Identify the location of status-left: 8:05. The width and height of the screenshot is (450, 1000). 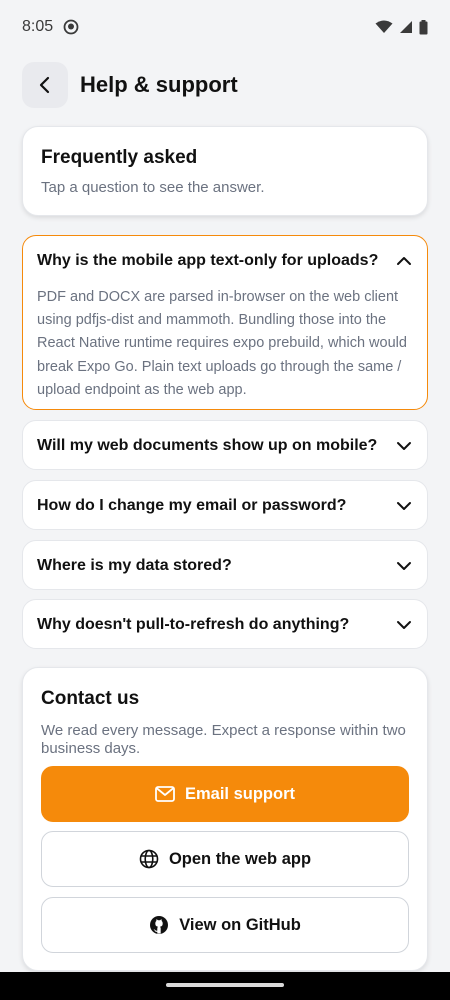
(50, 27).